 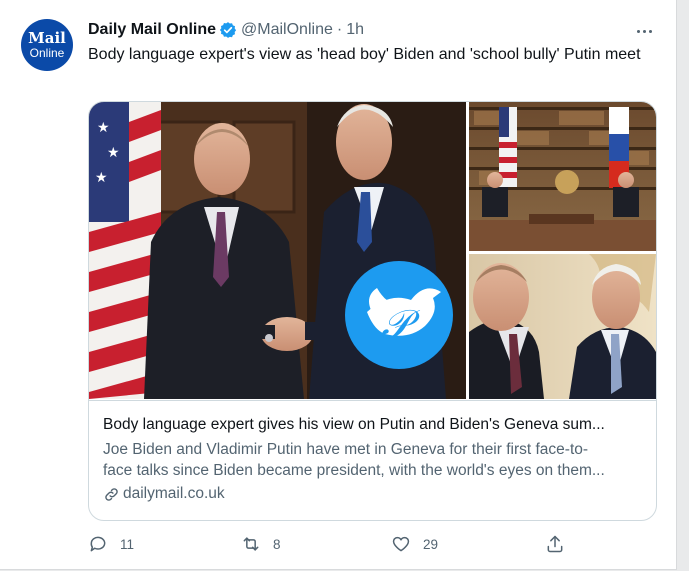 What do you see at coordinates (562, 326) in the screenshot?
I see `closeup-photo` at bounding box center [562, 326].